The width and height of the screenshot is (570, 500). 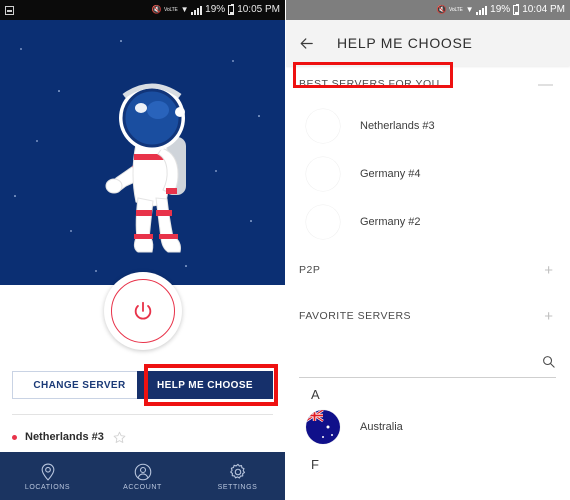 I want to click on search-icon, so click(x=548, y=361).